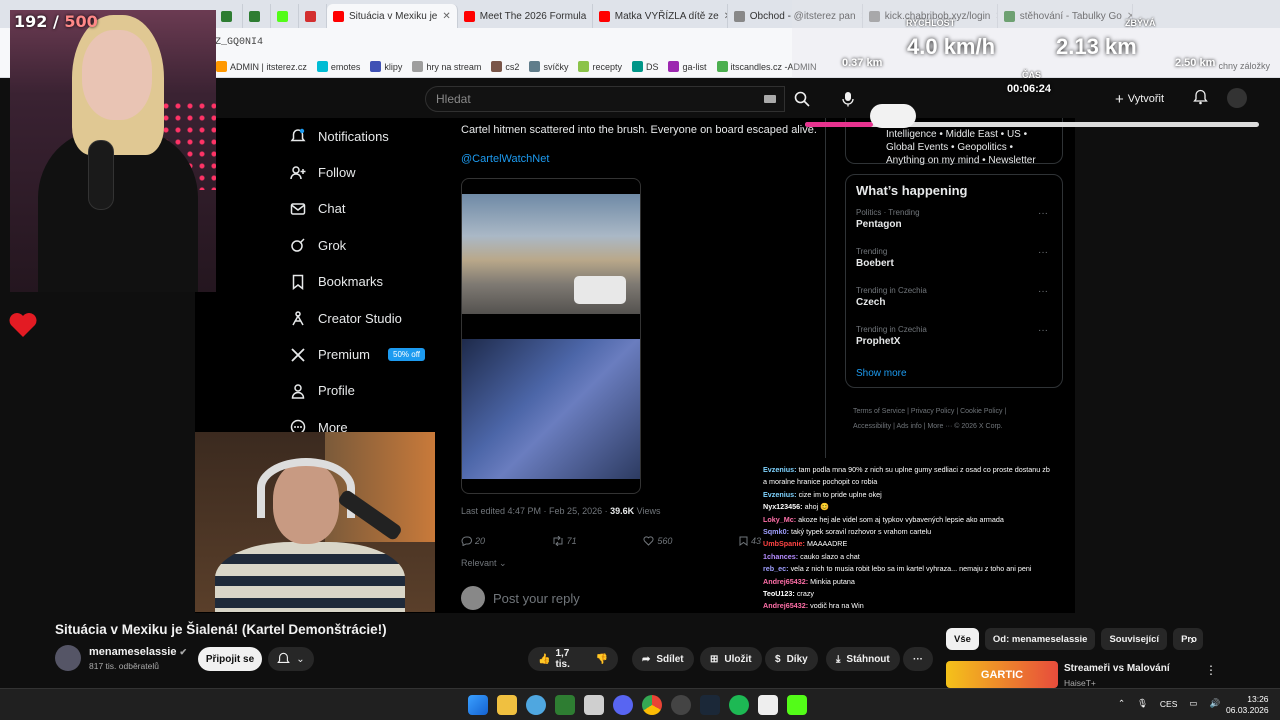 Image resolution: width=1280 pixels, height=720 pixels. I want to click on reply-action: 20, so click(473, 541).